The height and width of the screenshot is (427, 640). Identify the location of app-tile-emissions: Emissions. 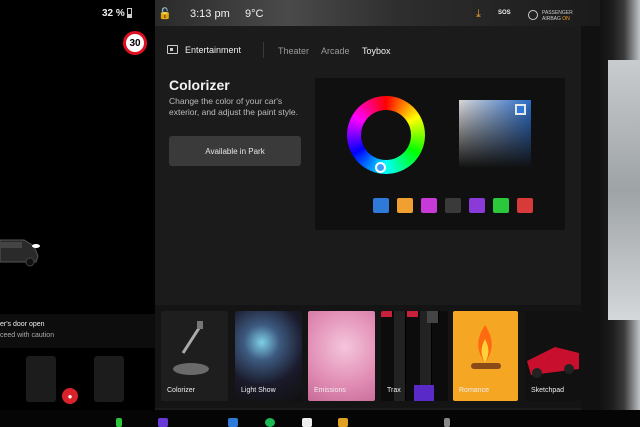
(341, 356).